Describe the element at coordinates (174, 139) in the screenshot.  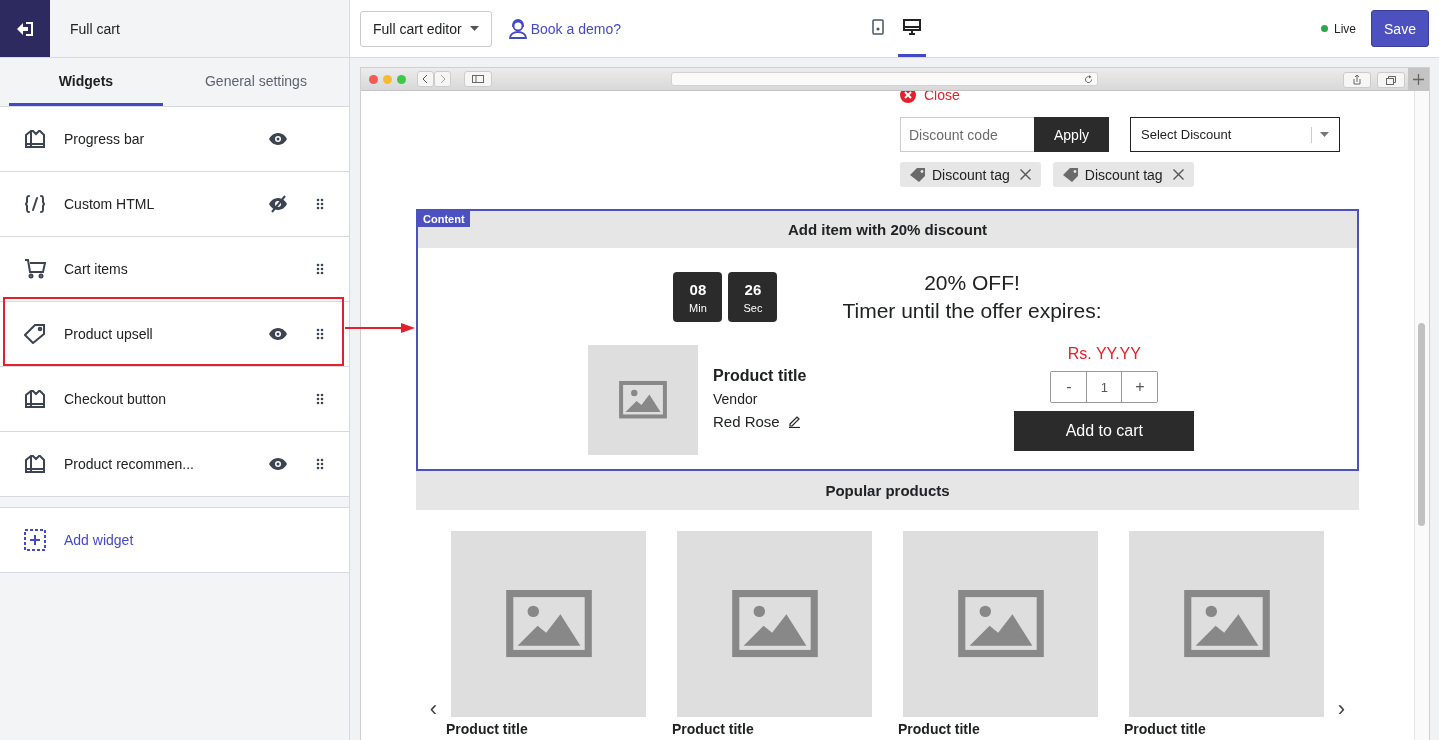
I see `widget-row: Progress bar` at that location.